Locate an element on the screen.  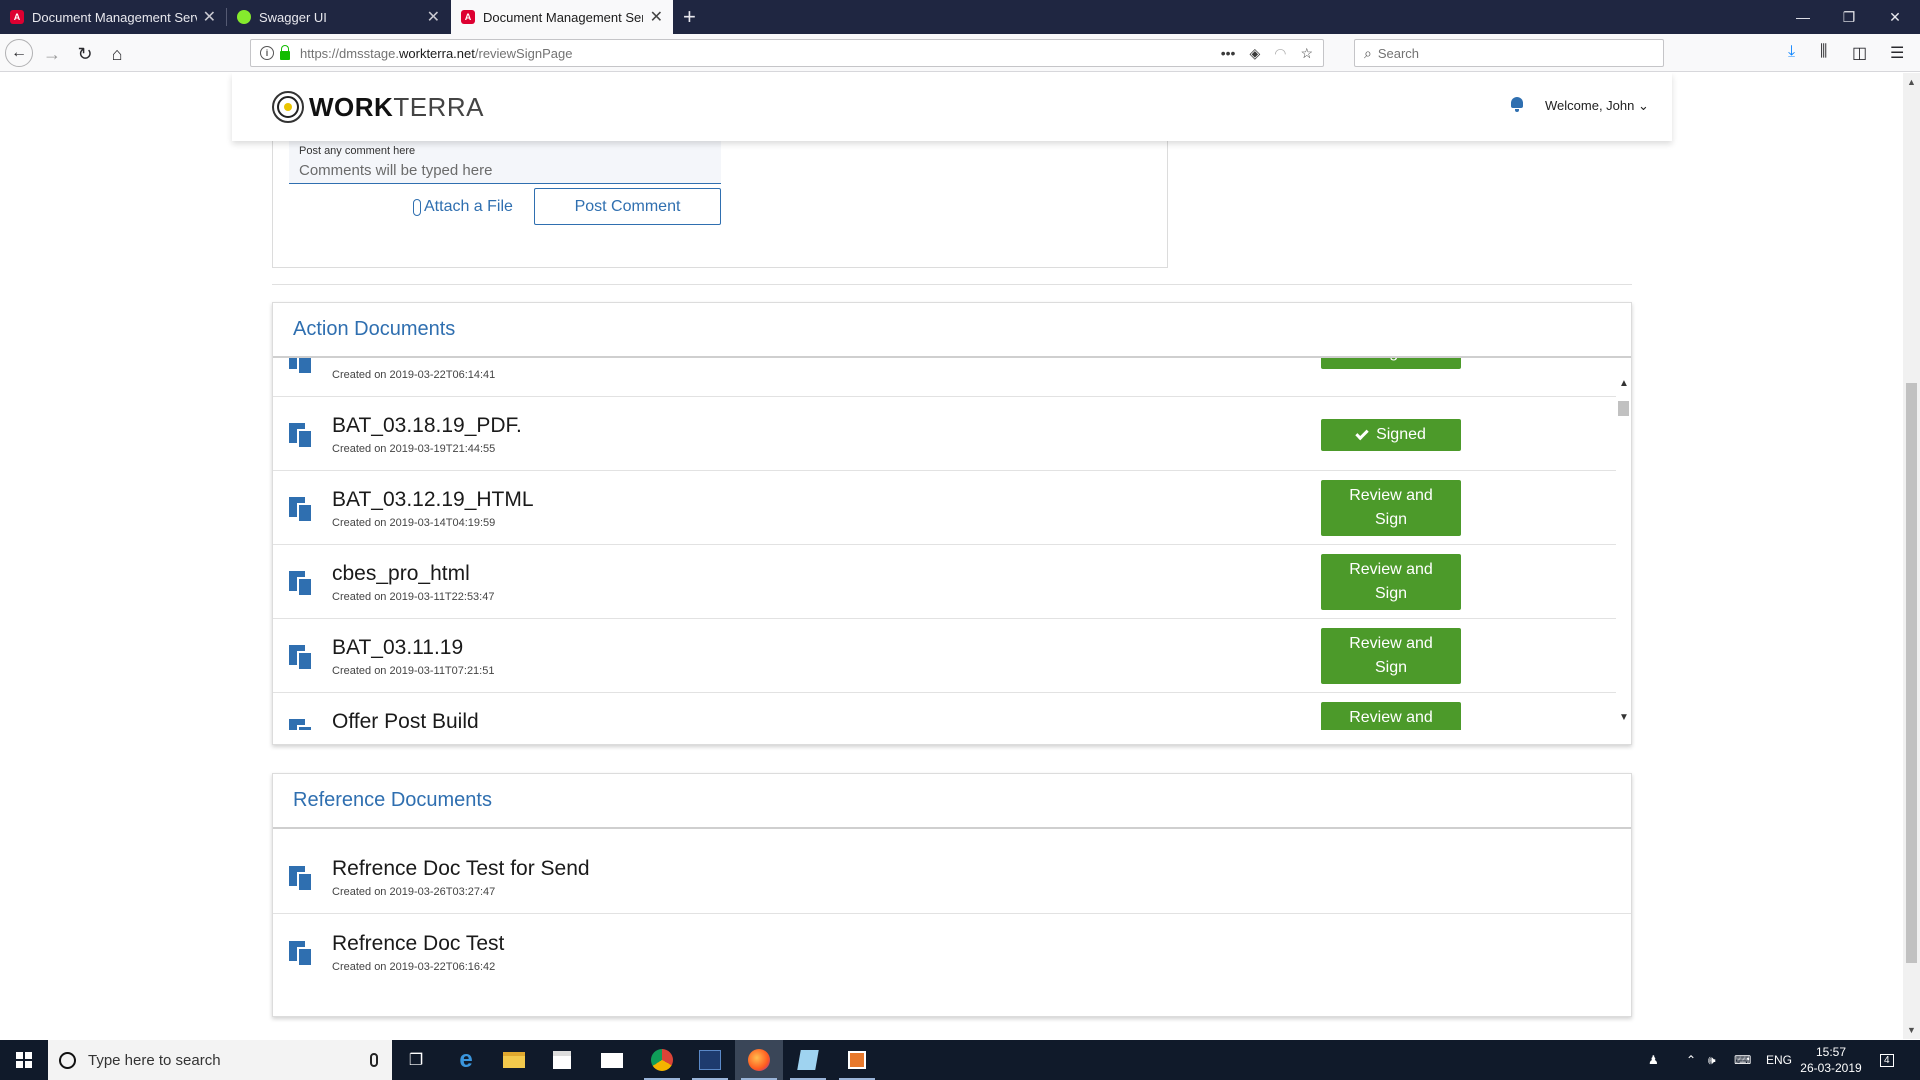
firefox-icon is located at coordinates (759, 1060).